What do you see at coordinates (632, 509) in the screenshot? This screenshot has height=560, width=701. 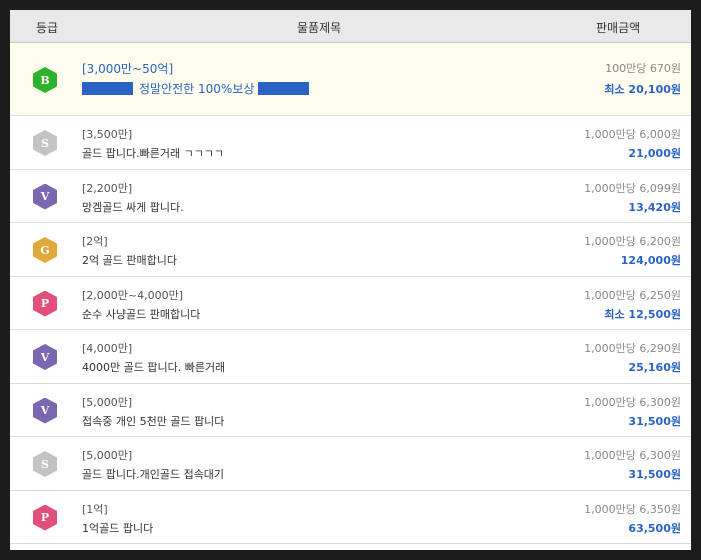 I see `unit-price: 1,000만당 6,350원` at bounding box center [632, 509].